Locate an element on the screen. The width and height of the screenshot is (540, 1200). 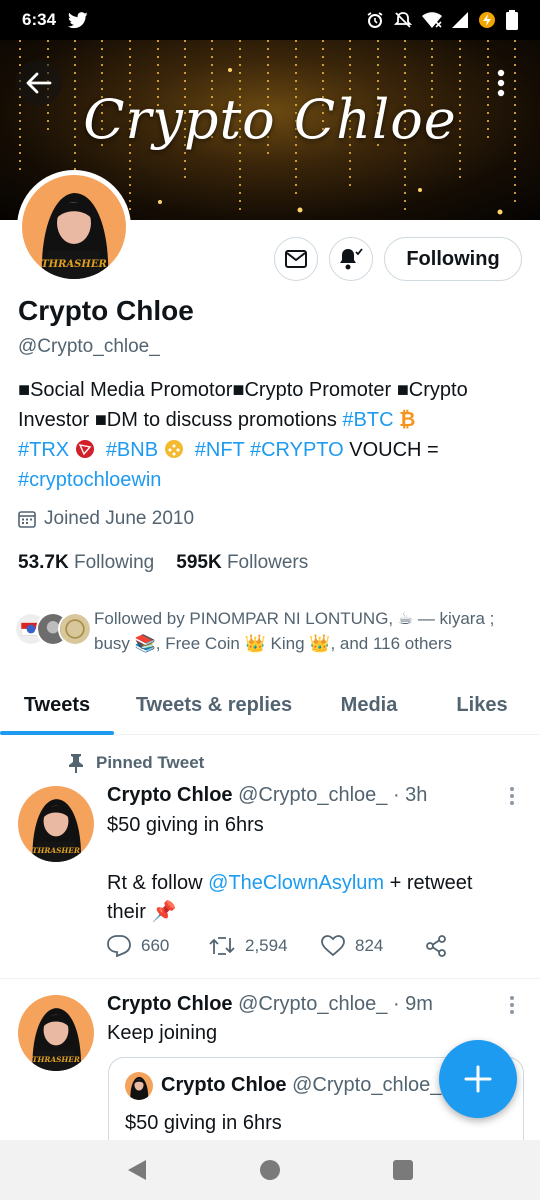
avatar-image is located at coordinates (139, 1086).